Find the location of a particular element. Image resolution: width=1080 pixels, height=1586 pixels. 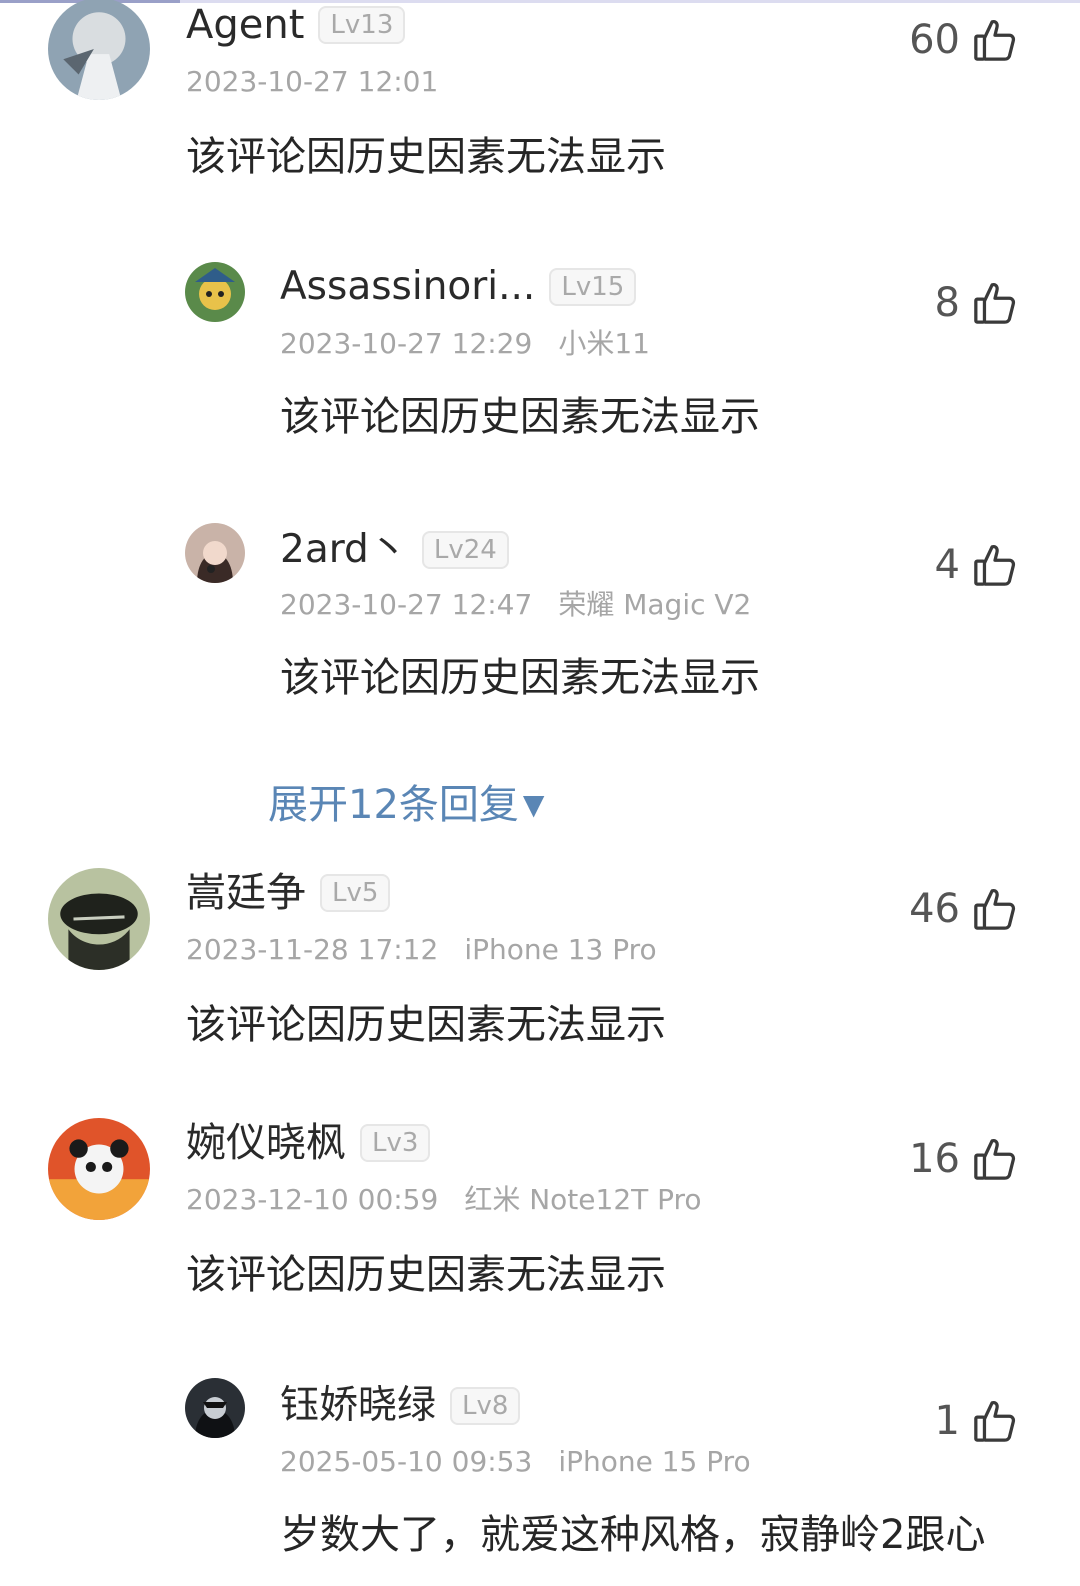

triangle-down-icon: ▼ is located at coordinates (533, 804).